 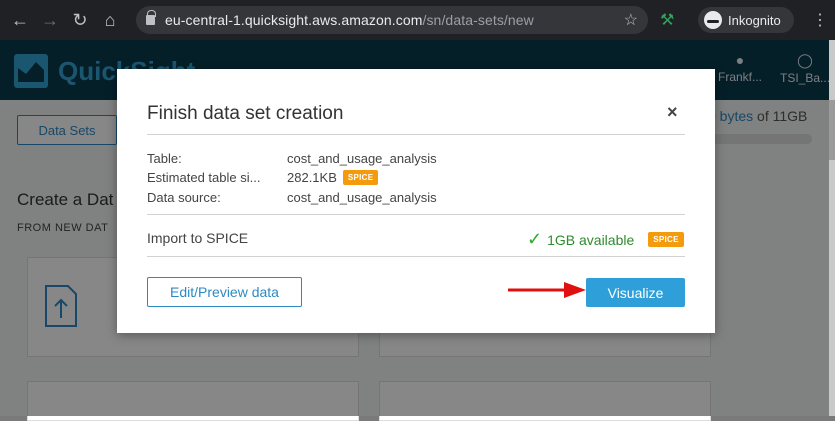 I want to click on back-icon: ←, so click(x=20, y=20).